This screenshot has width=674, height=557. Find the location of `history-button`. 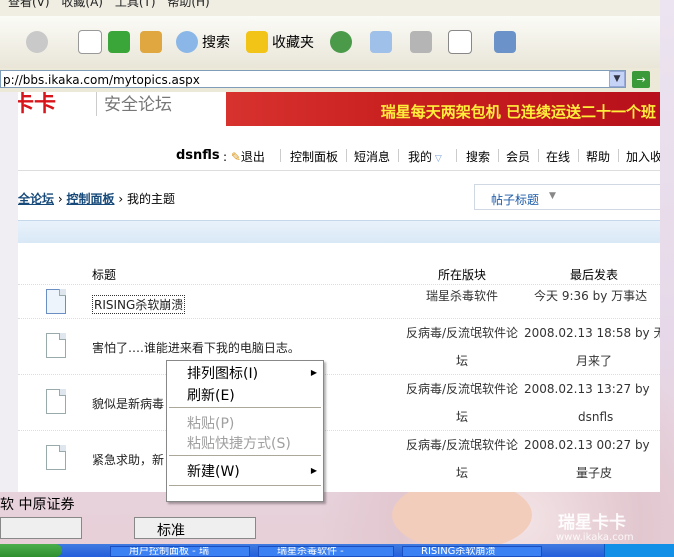

history-button is located at coordinates (343, 42).